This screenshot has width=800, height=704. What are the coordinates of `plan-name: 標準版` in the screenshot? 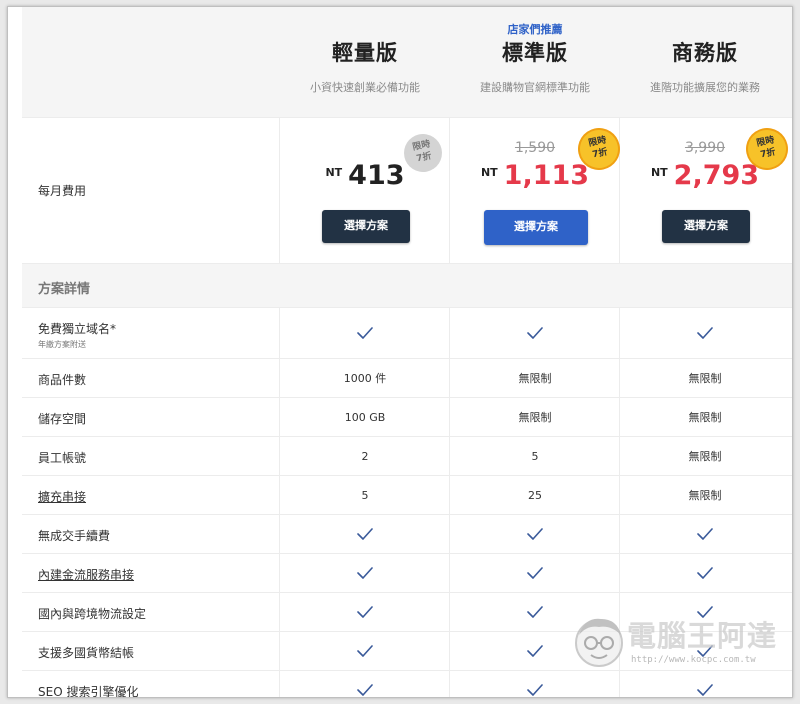 It's located at (535, 53).